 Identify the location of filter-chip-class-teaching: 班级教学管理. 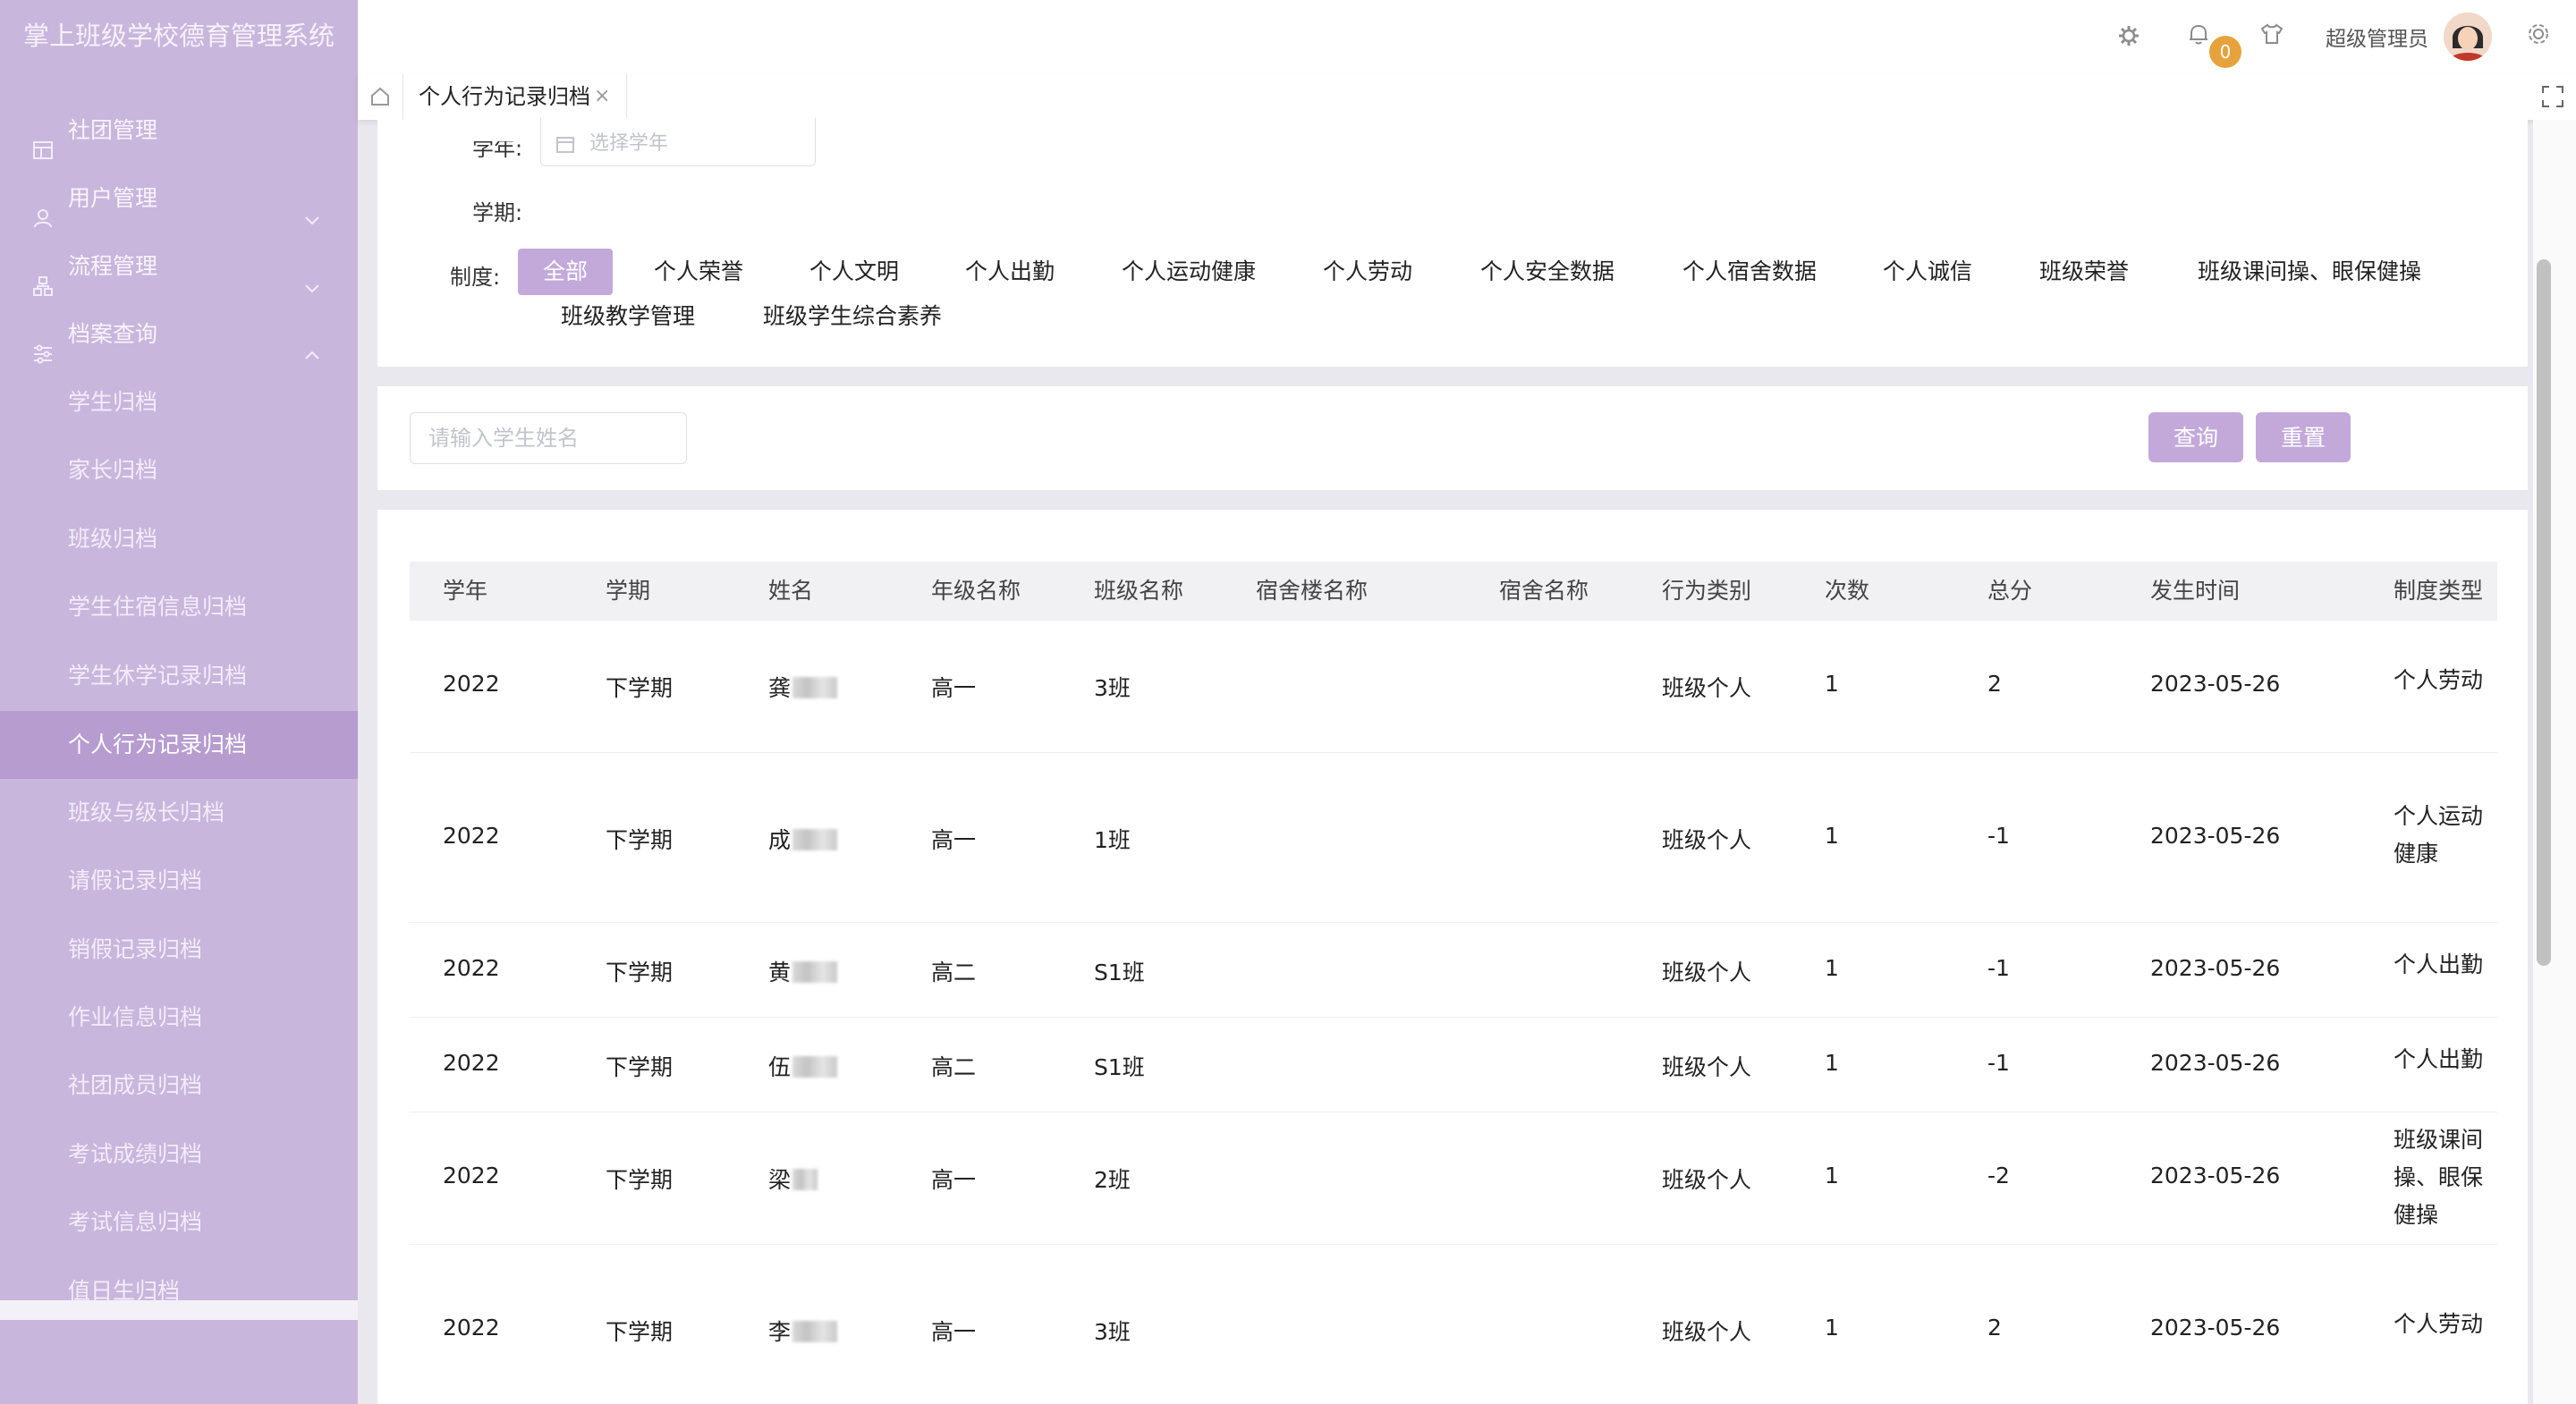
(628, 316).